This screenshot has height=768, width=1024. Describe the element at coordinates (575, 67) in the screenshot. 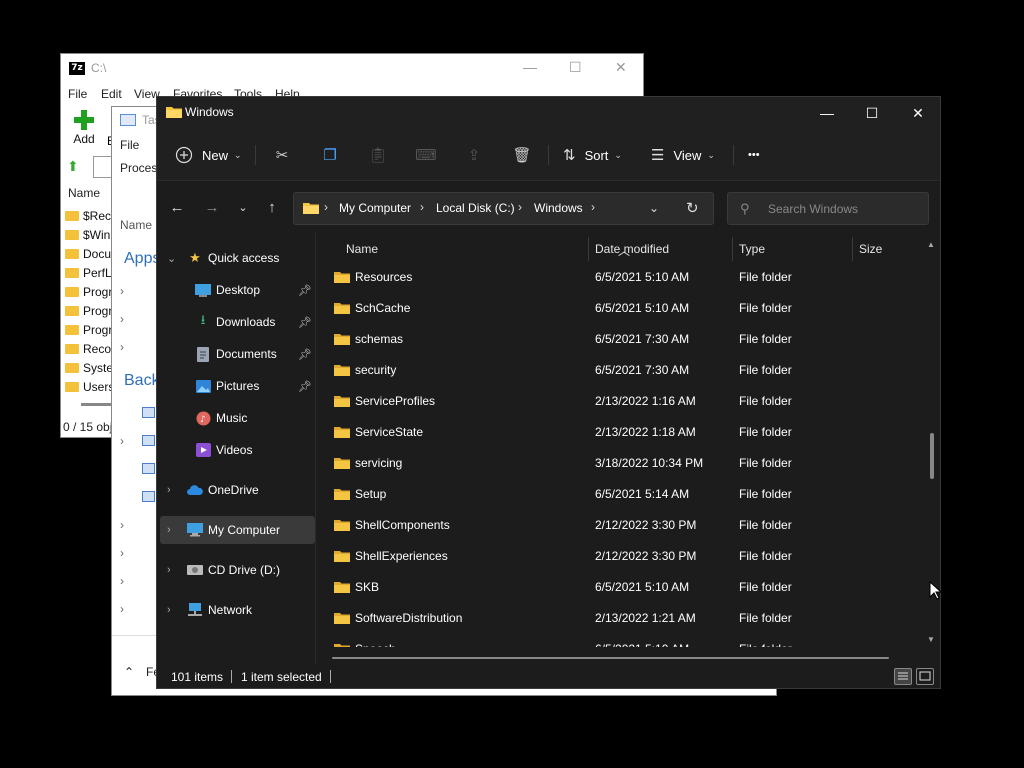

I see `7zip-maximize-button: ☐` at that location.